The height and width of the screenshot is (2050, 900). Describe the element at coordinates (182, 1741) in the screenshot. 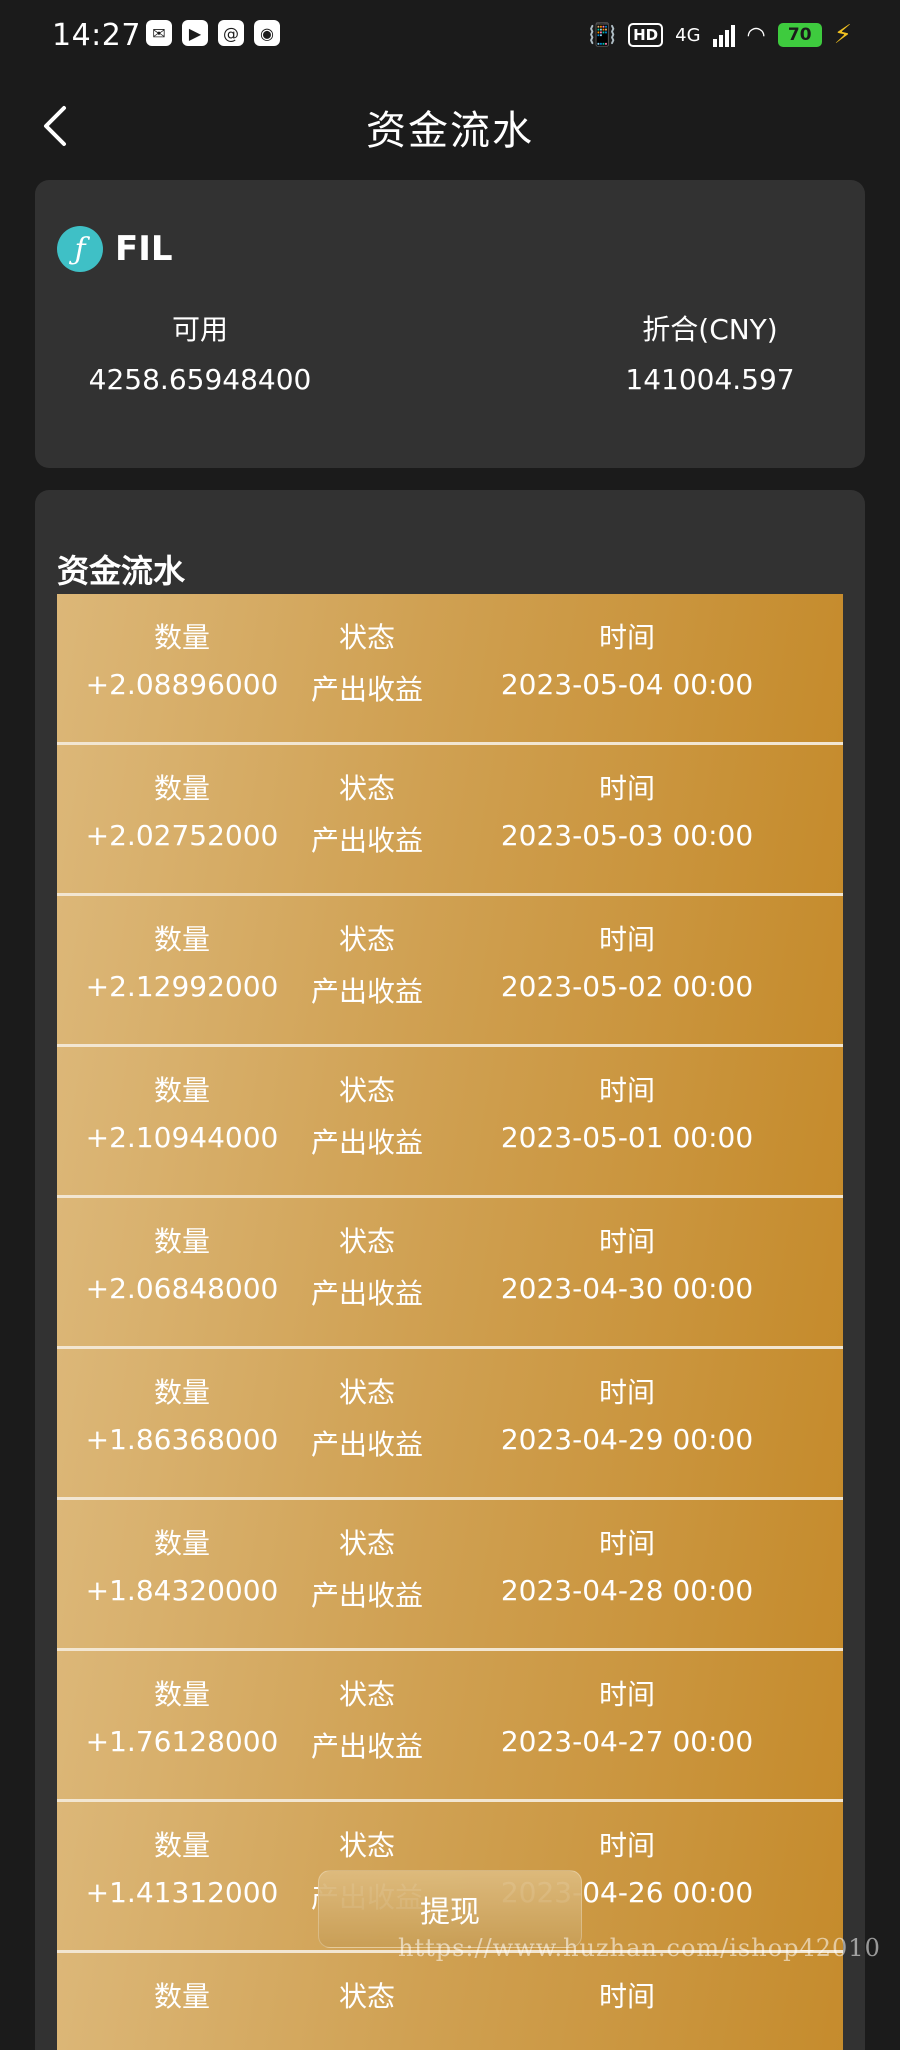

I see `amount-value: +1.76128000` at that location.